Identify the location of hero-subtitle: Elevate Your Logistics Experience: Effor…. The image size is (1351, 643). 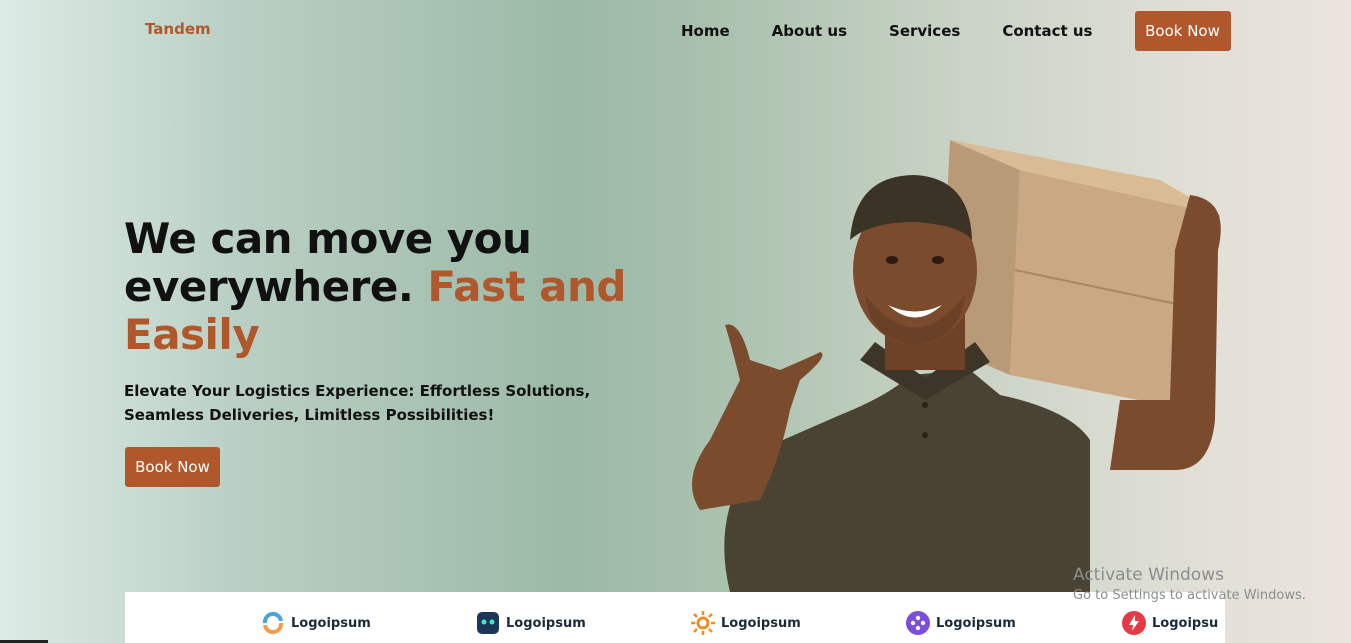
(357, 403).